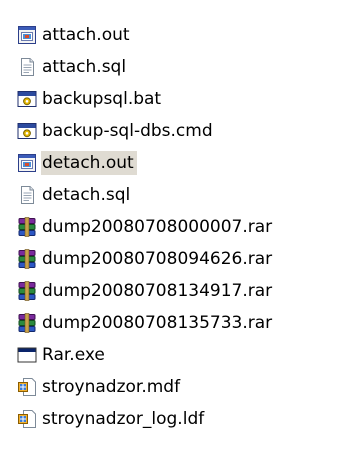 The image size is (355, 464). I want to click on file-name: attach.out, so click(86, 35).